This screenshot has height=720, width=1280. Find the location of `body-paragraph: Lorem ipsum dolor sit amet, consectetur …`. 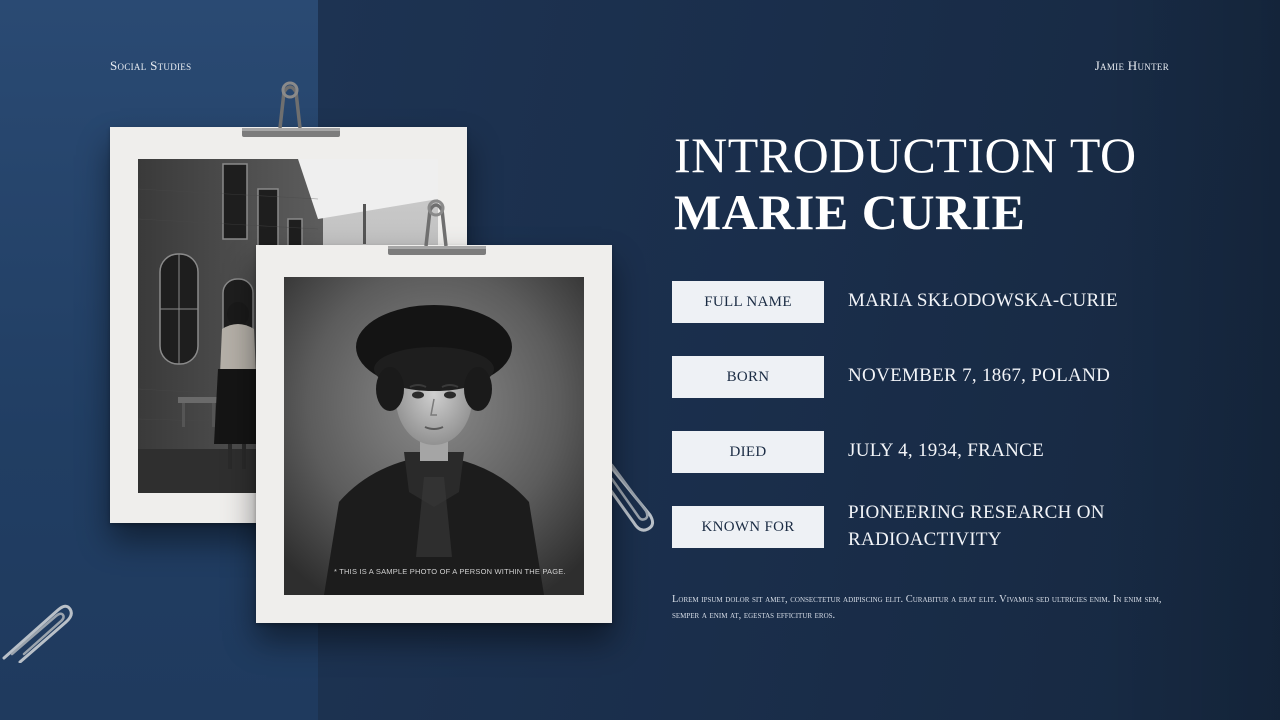

body-paragraph: Lorem ipsum dolor sit amet, consectetur … is located at coordinates (917, 607).